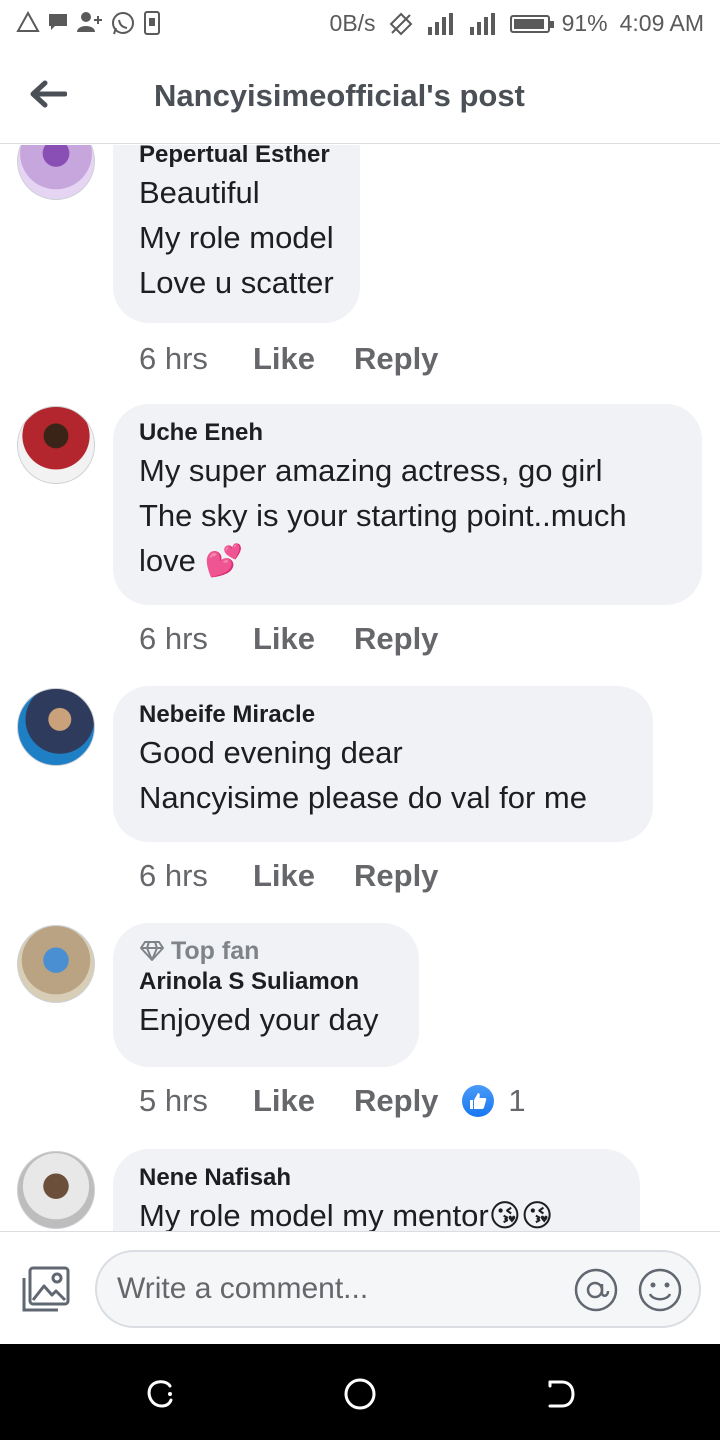 The width and height of the screenshot is (720, 1440). Describe the element at coordinates (271, 752) in the screenshot. I see `comment-line: Good evening dear` at that location.